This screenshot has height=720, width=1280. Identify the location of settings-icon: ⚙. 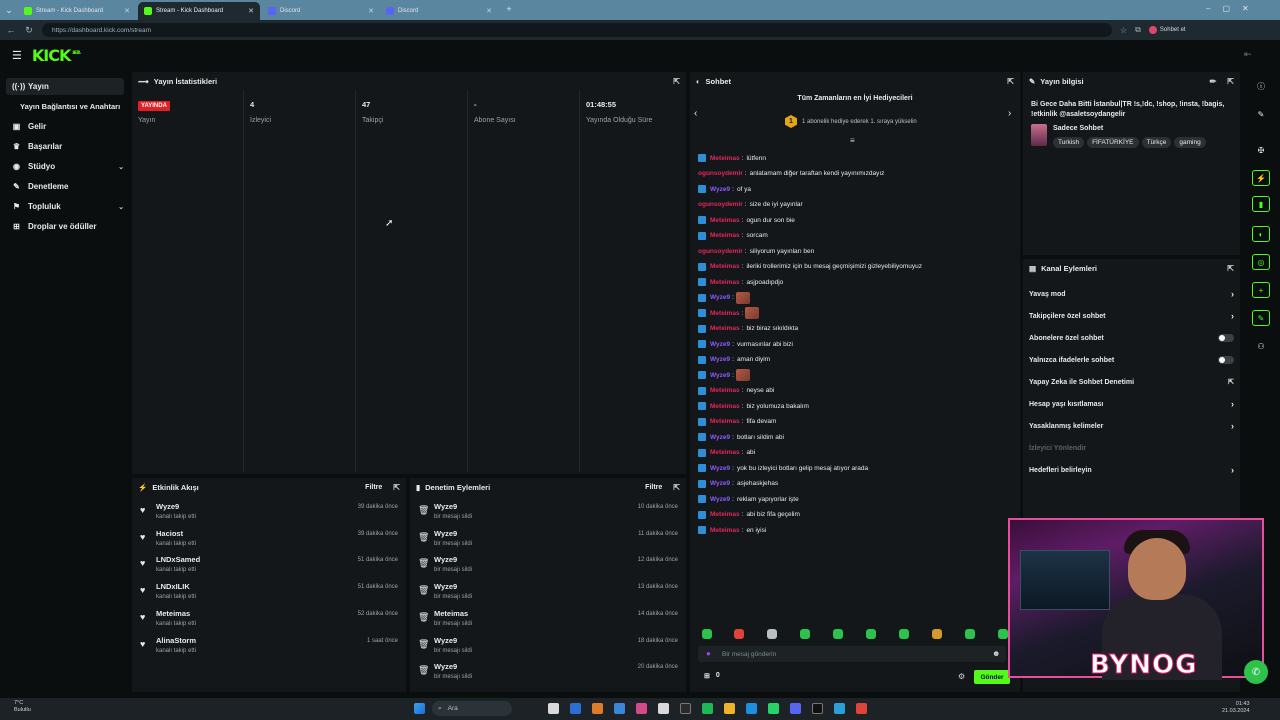
(961, 676).